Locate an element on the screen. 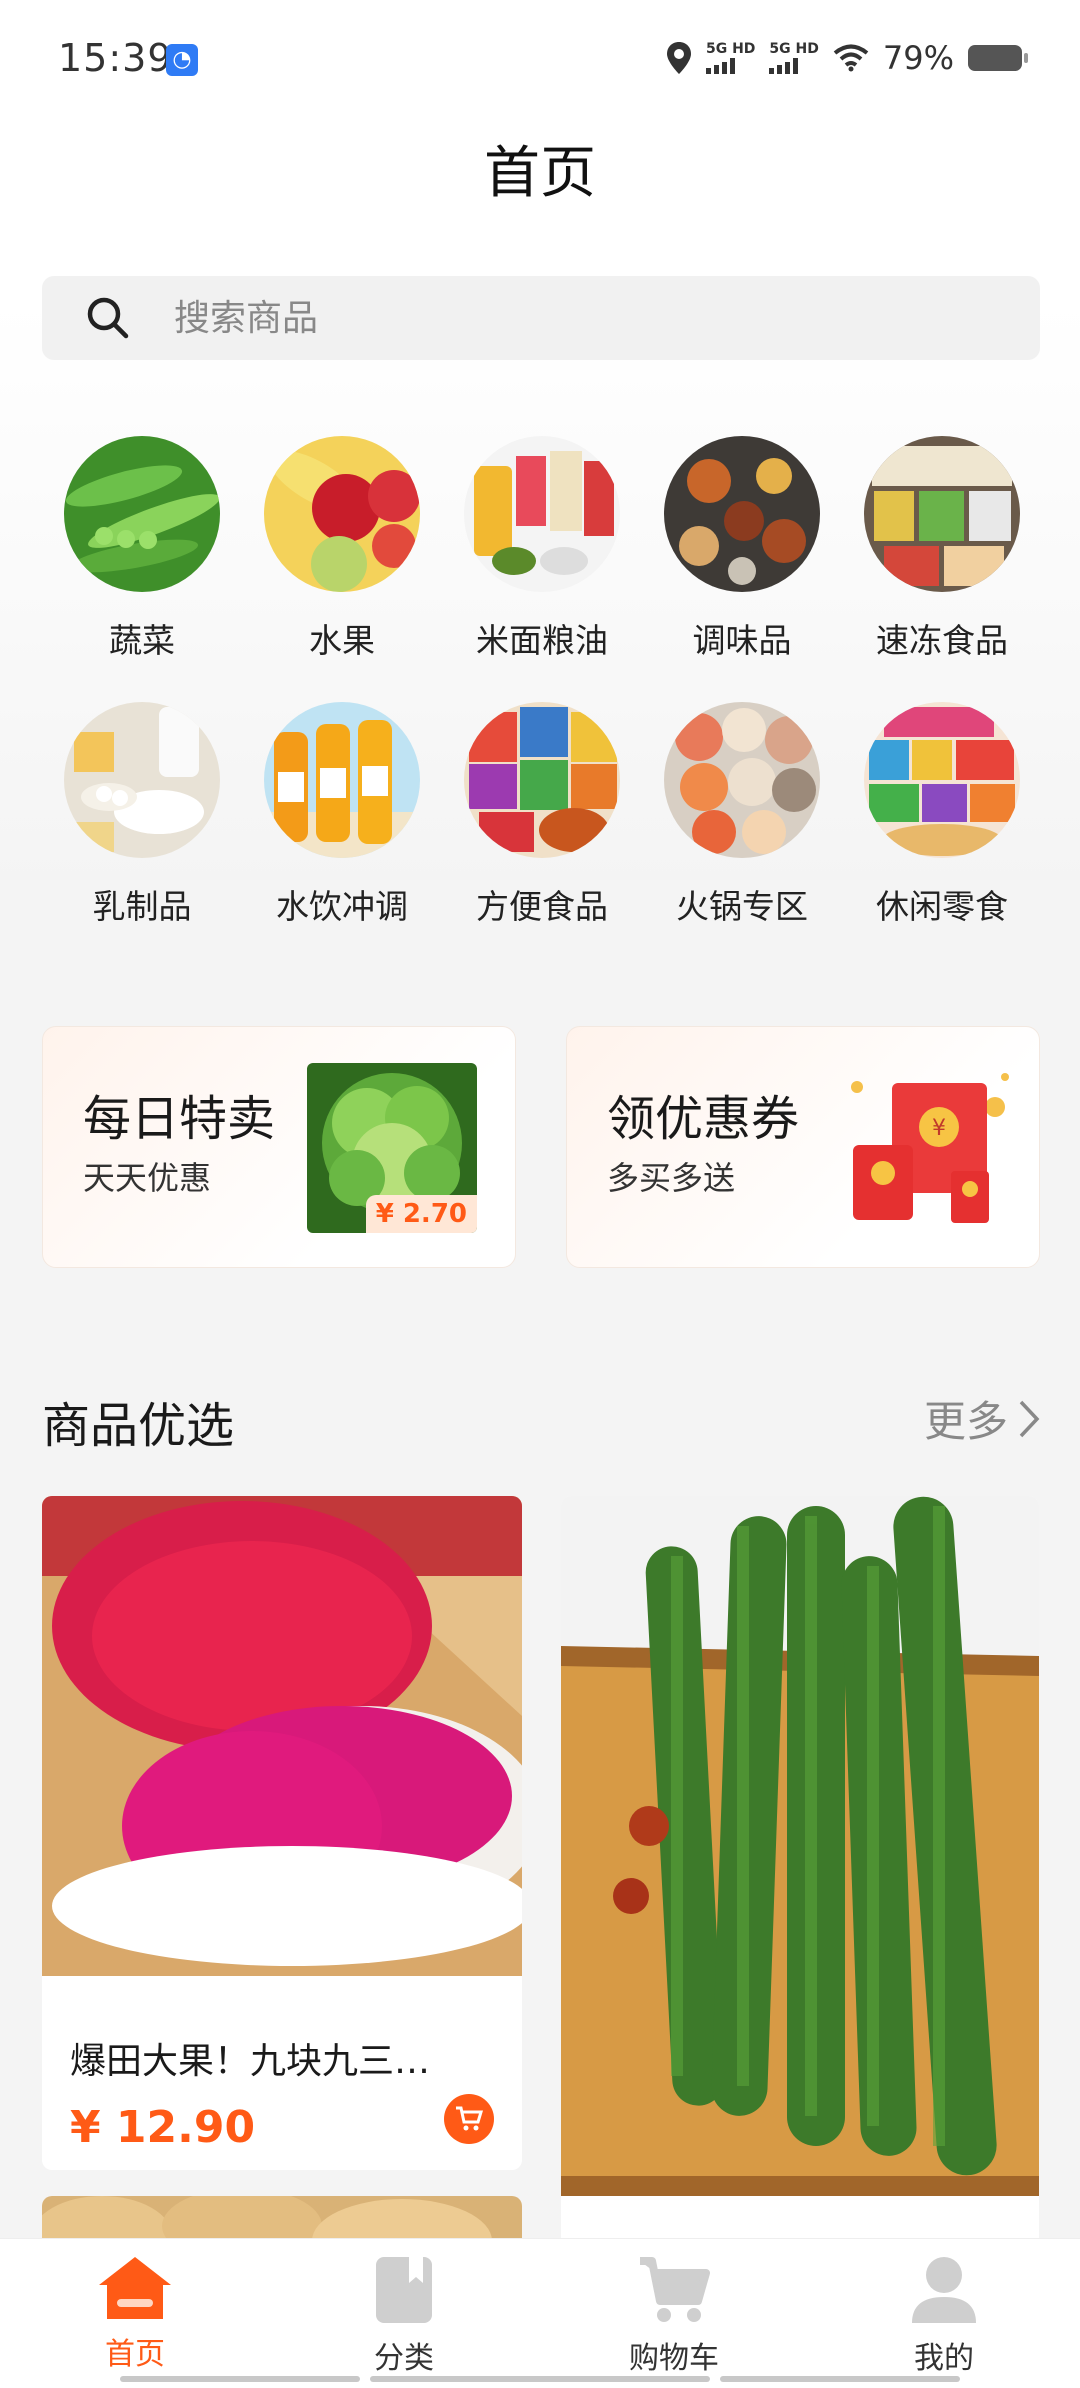 The image size is (1080, 2388). category-label: 水饮冲调 is located at coordinates (342, 906).